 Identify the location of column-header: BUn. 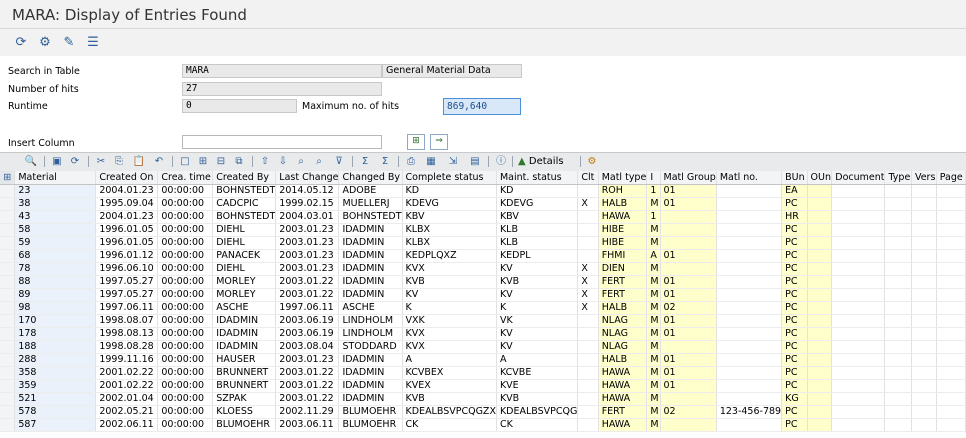
(794, 178).